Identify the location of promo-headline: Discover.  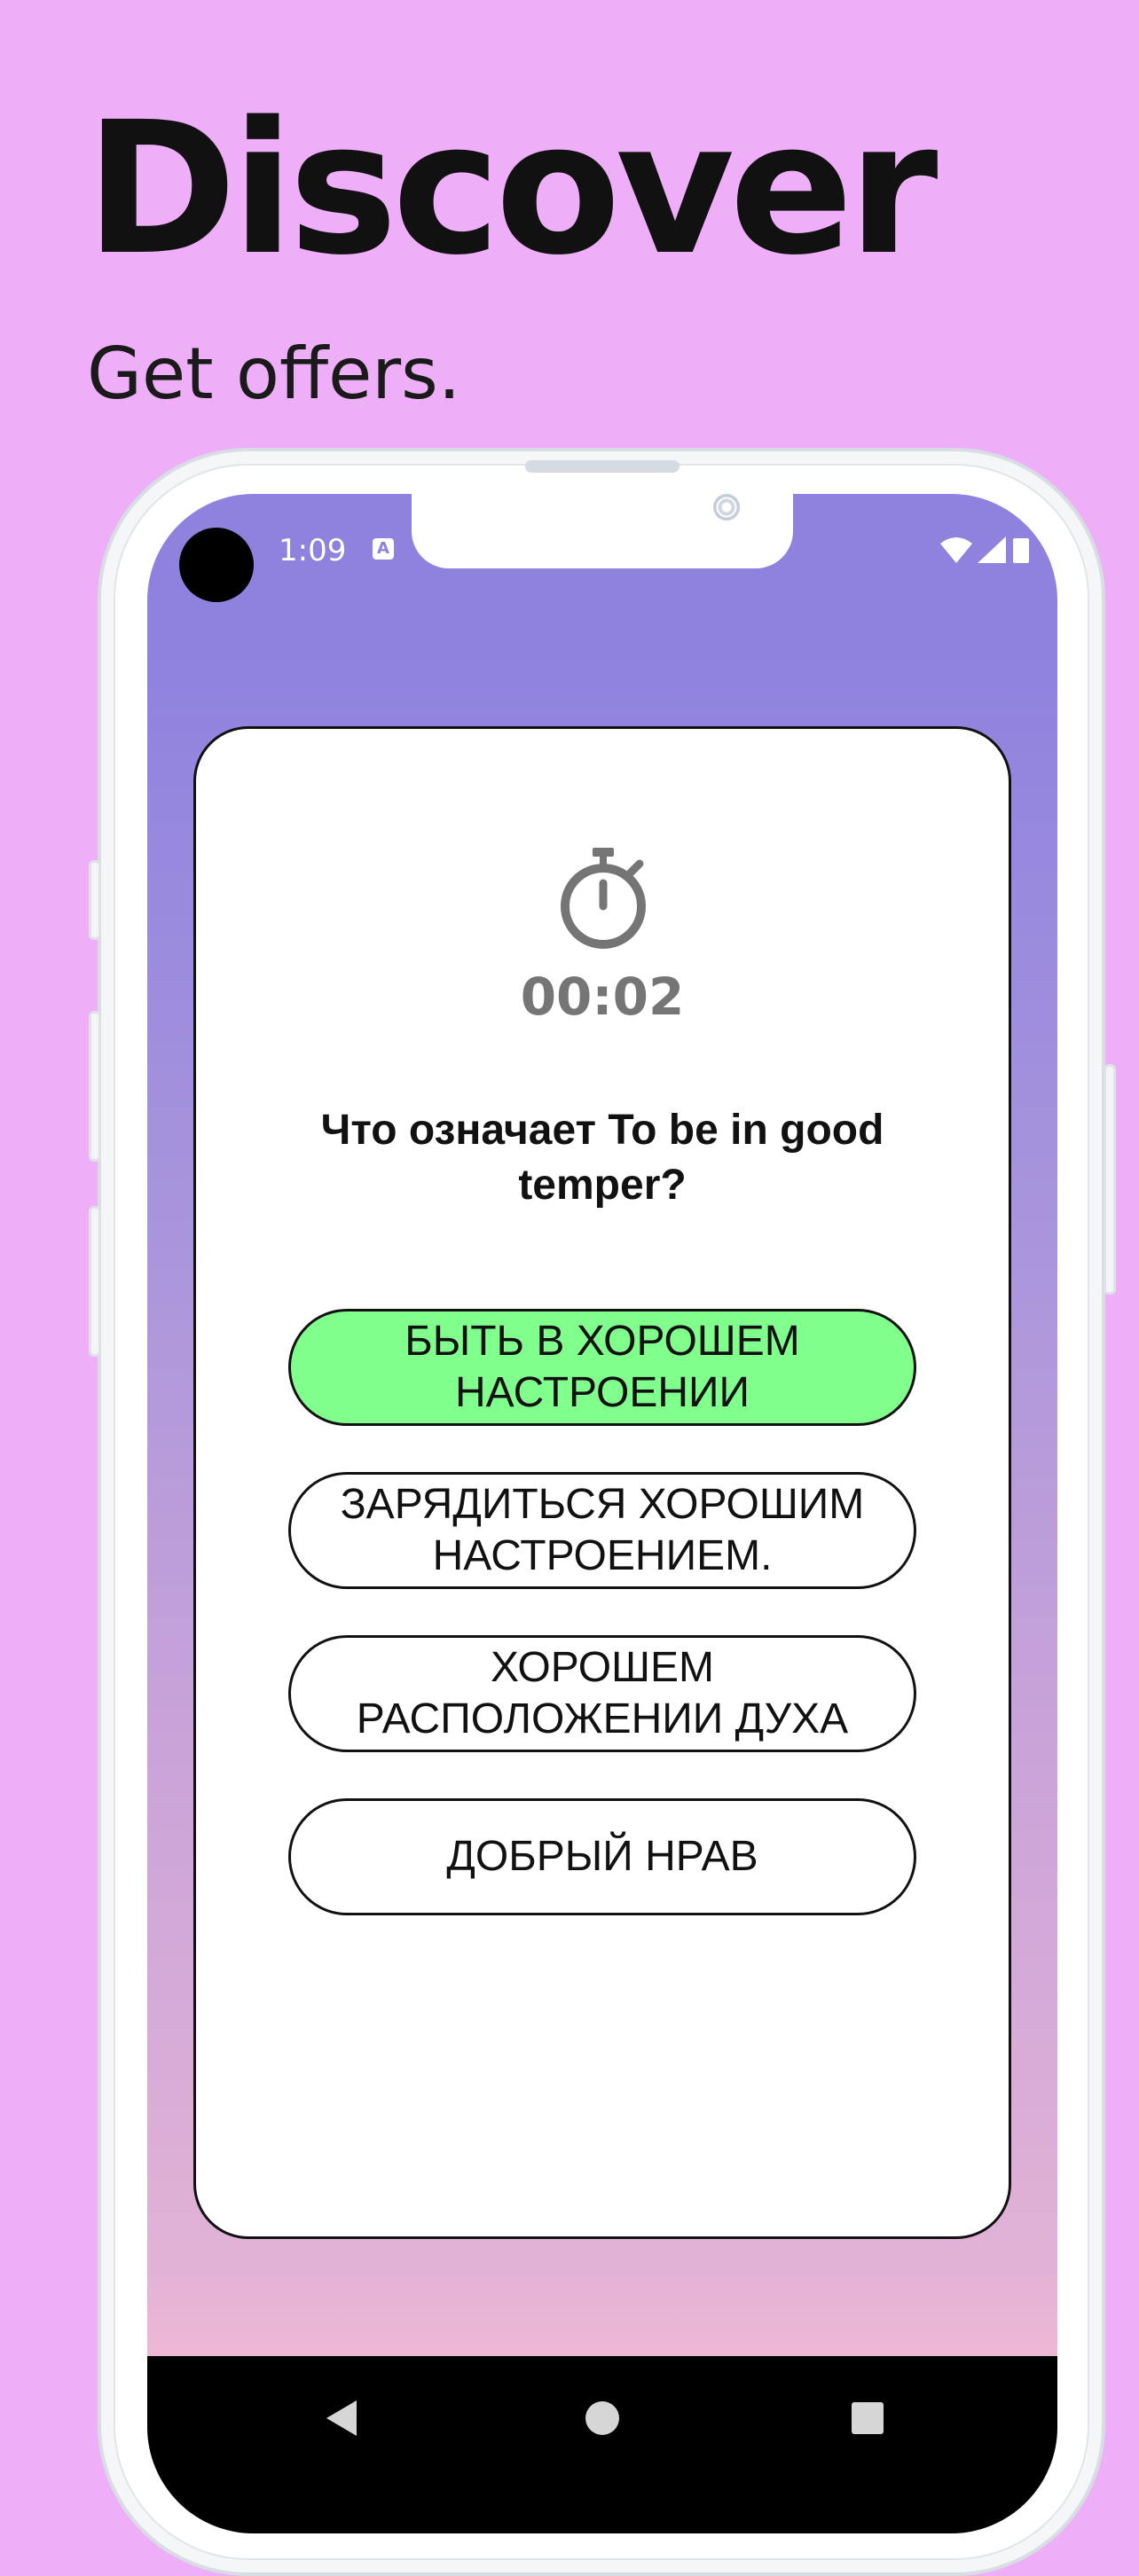
(511, 188).